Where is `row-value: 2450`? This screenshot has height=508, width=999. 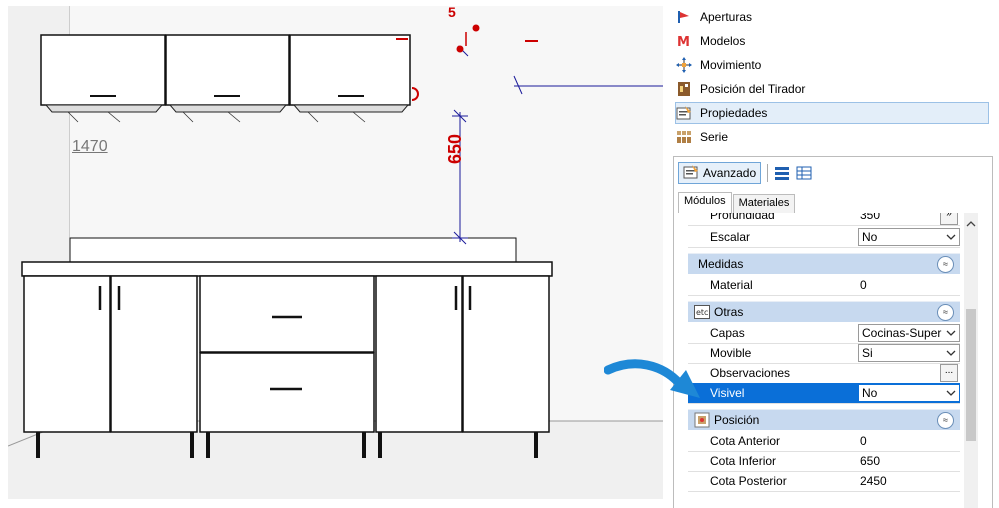 row-value: 2450 is located at coordinates (873, 481).